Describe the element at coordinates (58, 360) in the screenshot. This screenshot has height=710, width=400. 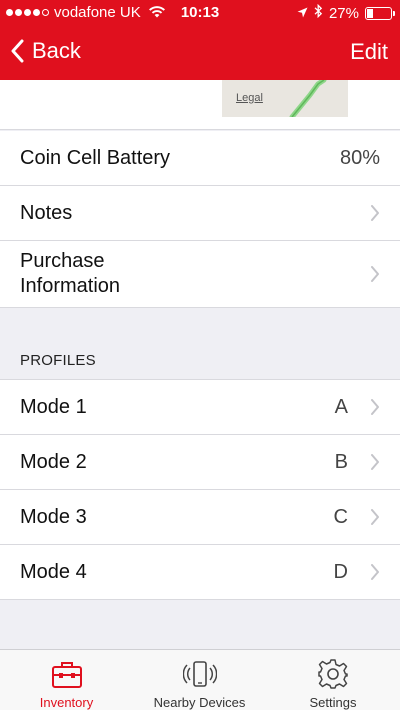
I see `profiles-section-header: PROFILES` at that location.